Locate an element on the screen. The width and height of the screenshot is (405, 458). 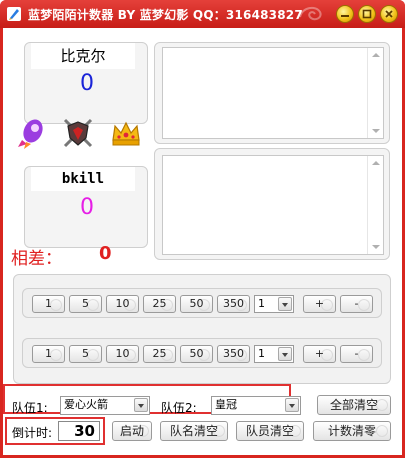
row2-add-350-button: 350 is located at coordinates (233, 354).